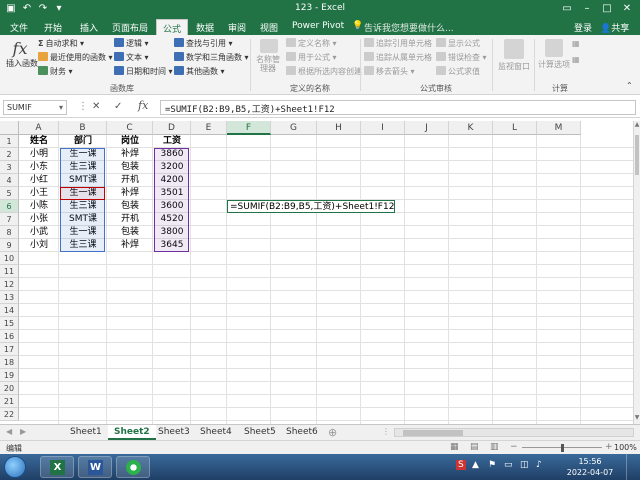  What do you see at coordinates (130, 128) in the screenshot?
I see `column-header-c: C` at bounding box center [130, 128].